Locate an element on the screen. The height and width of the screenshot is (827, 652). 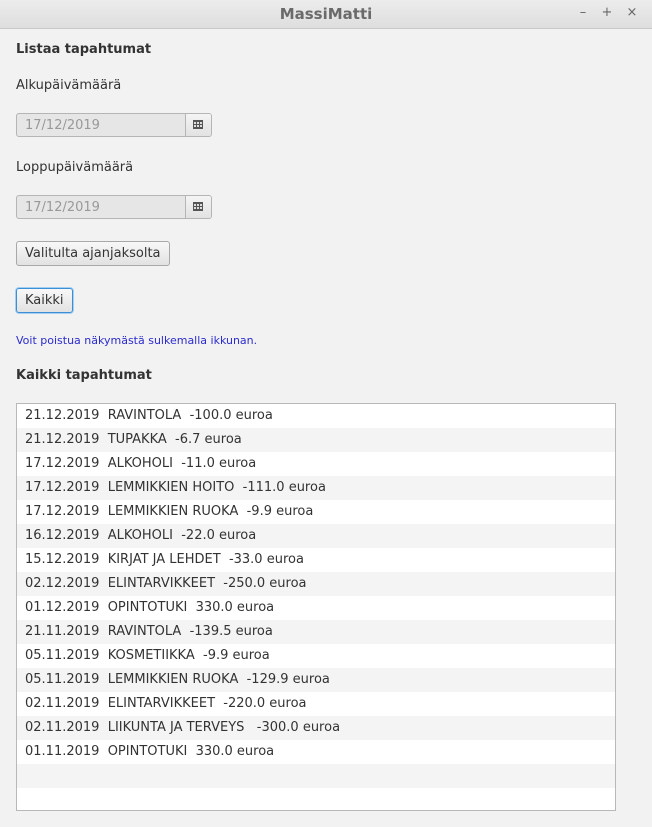
all-events-heading: Kaikki tapahtumat is located at coordinates (84, 375).